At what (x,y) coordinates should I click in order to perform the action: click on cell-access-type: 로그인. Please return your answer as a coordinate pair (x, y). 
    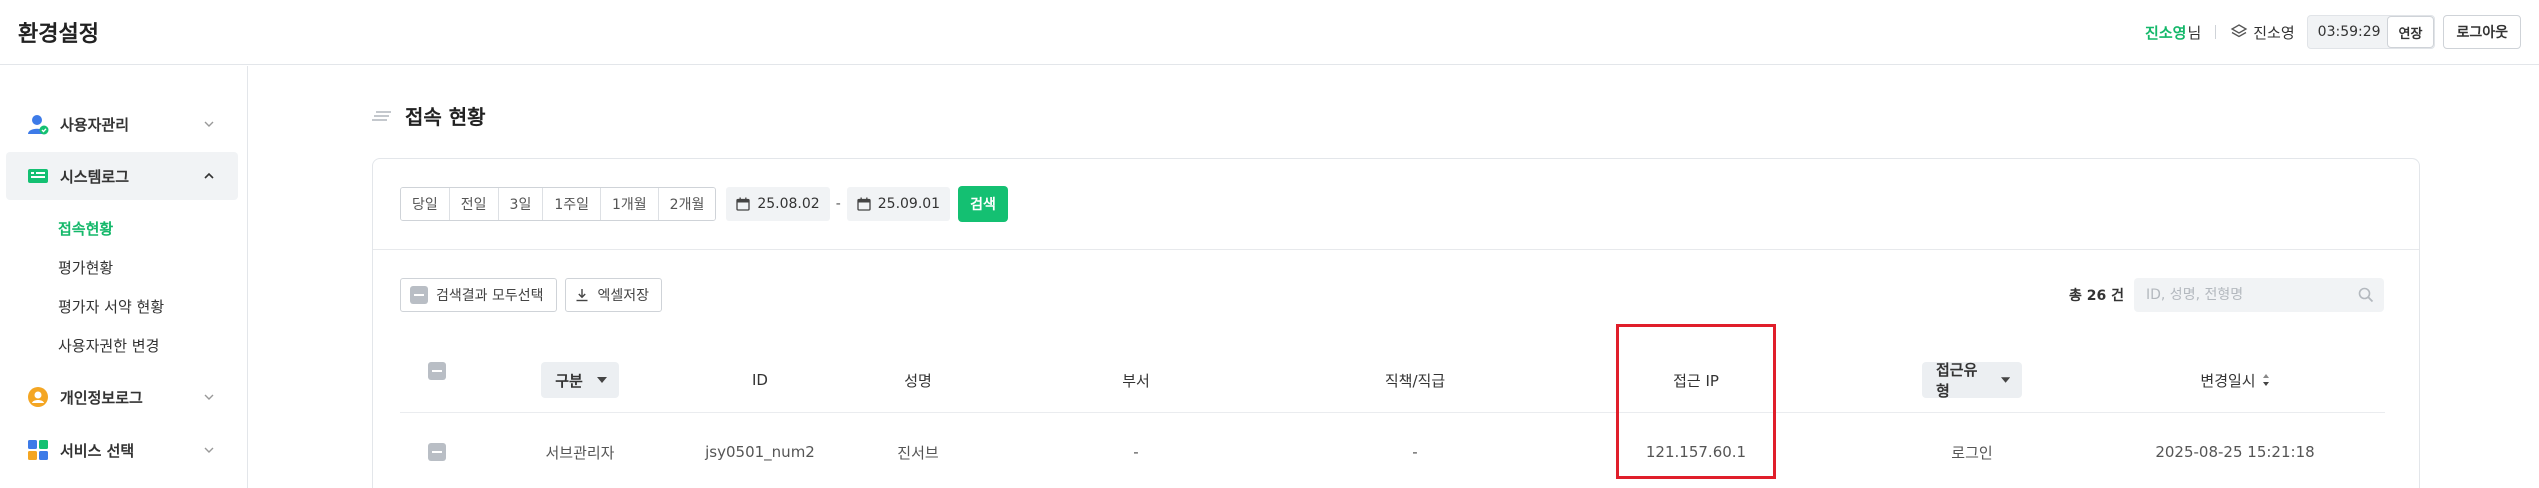
    Looking at the image, I should click on (1972, 452).